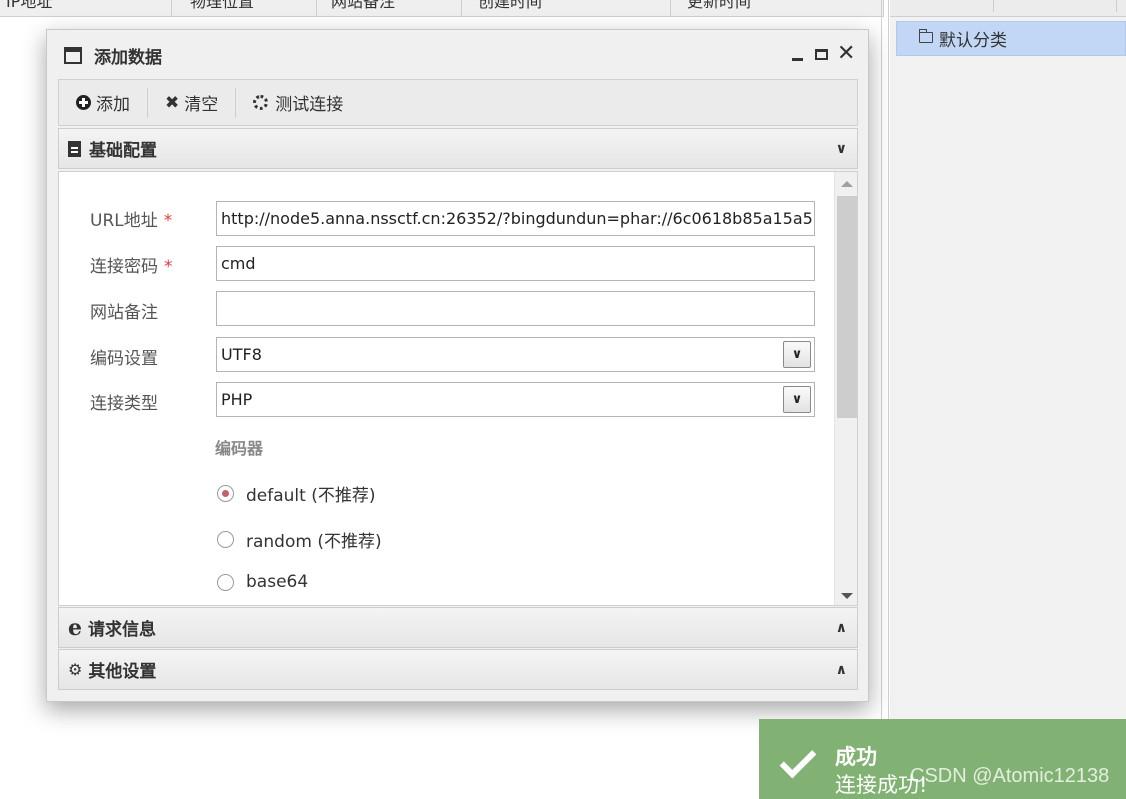 The width and height of the screenshot is (1126, 799). What do you see at coordinates (1008, 8) in the screenshot?
I see `category-panel-header` at bounding box center [1008, 8].